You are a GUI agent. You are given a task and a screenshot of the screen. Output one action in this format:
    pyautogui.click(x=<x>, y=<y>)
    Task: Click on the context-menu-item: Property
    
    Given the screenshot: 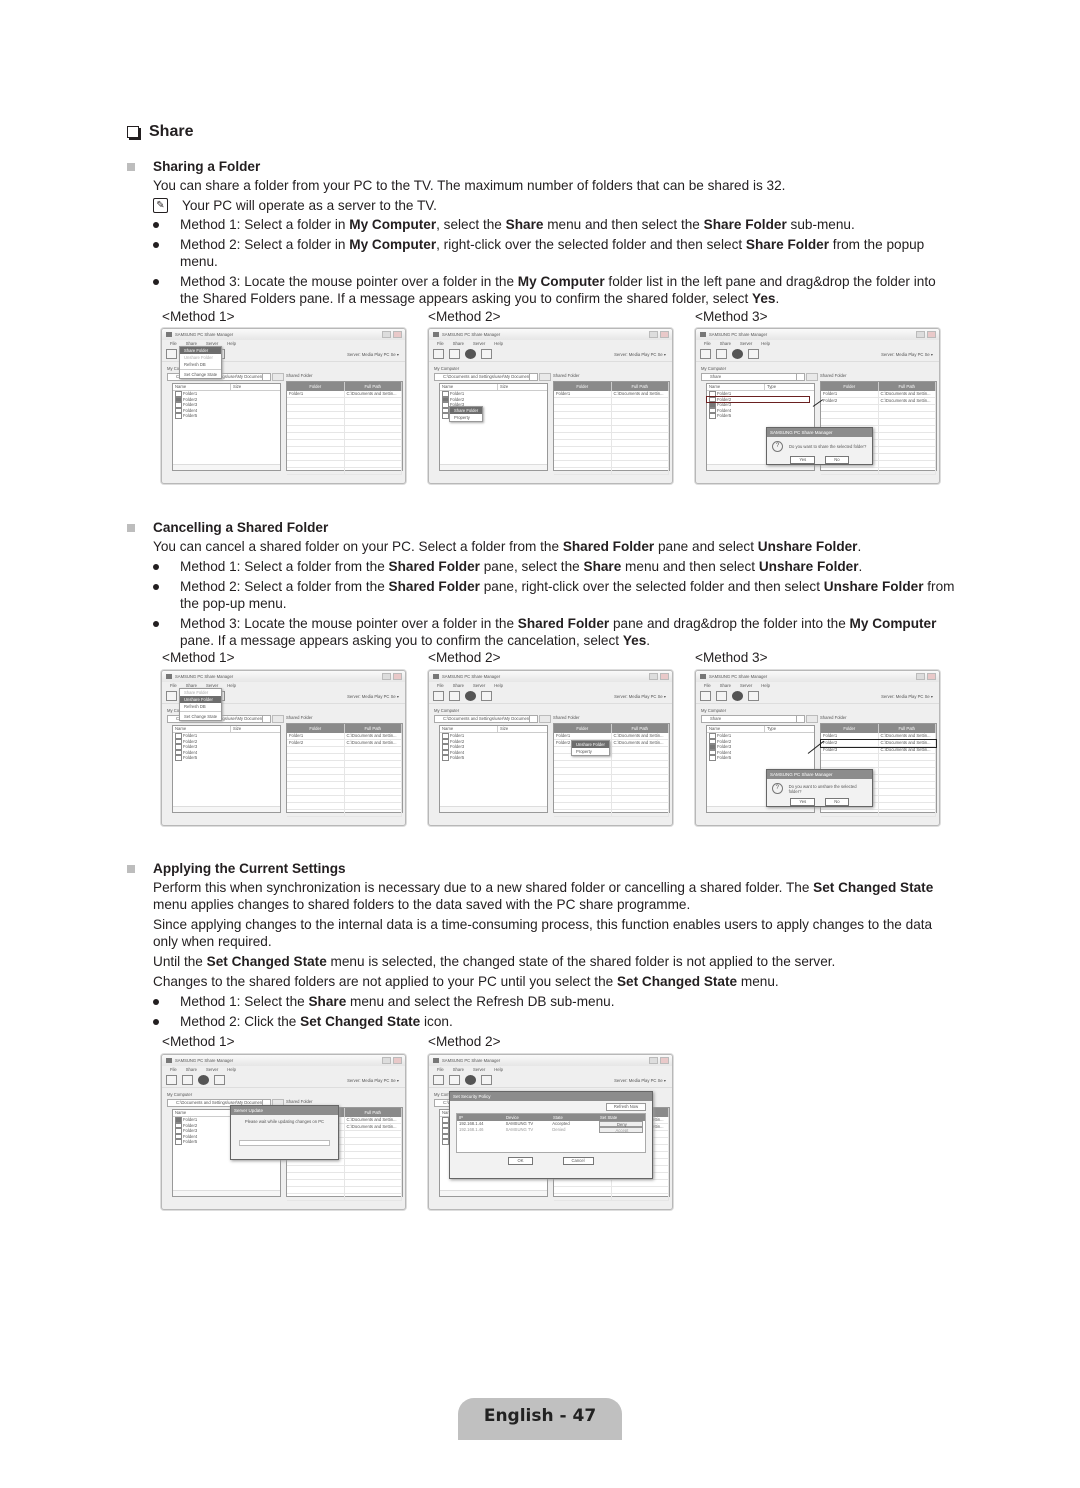 What is the action you would take?
    pyautogui.click(x=466, y=417)
    